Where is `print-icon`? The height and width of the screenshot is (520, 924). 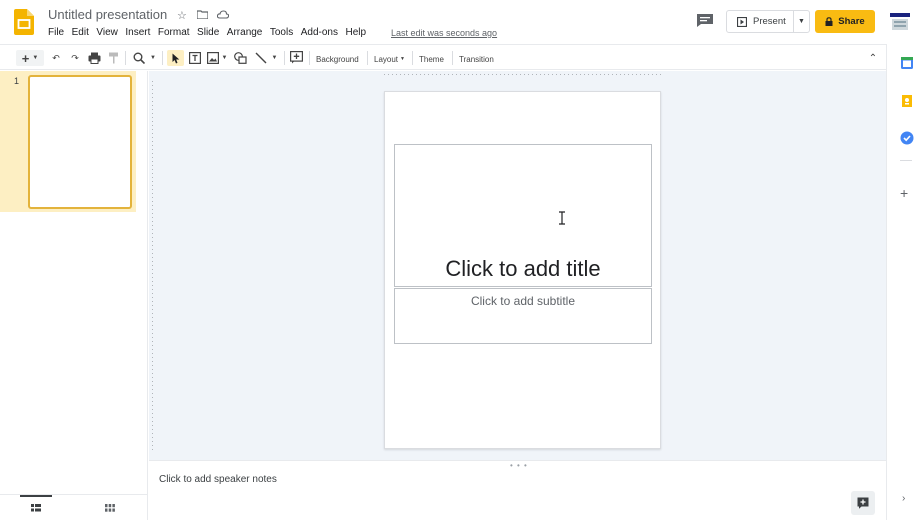 print-icon is located at coordinates (94, 58).